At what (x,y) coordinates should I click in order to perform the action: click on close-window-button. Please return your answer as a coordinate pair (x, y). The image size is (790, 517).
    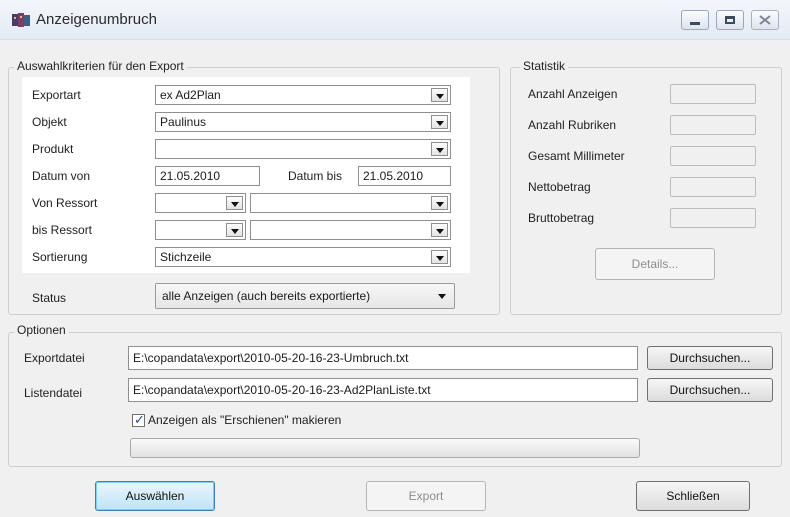
    Looking at the image, I should click on (765, 20).